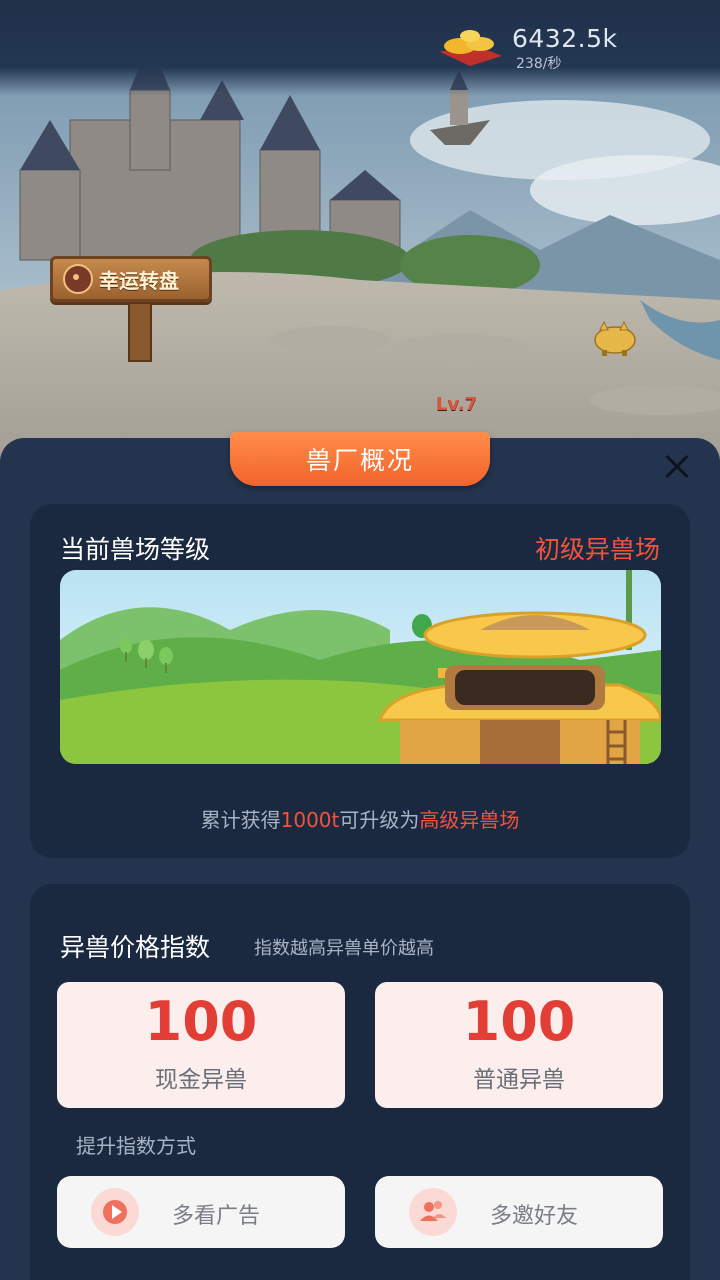 Image resolution: width=720 pixels, height=1280 pixels. I want to click on upgrade-hint: 累计获得1000t可升级为高级异兽场, so click(360, 818).